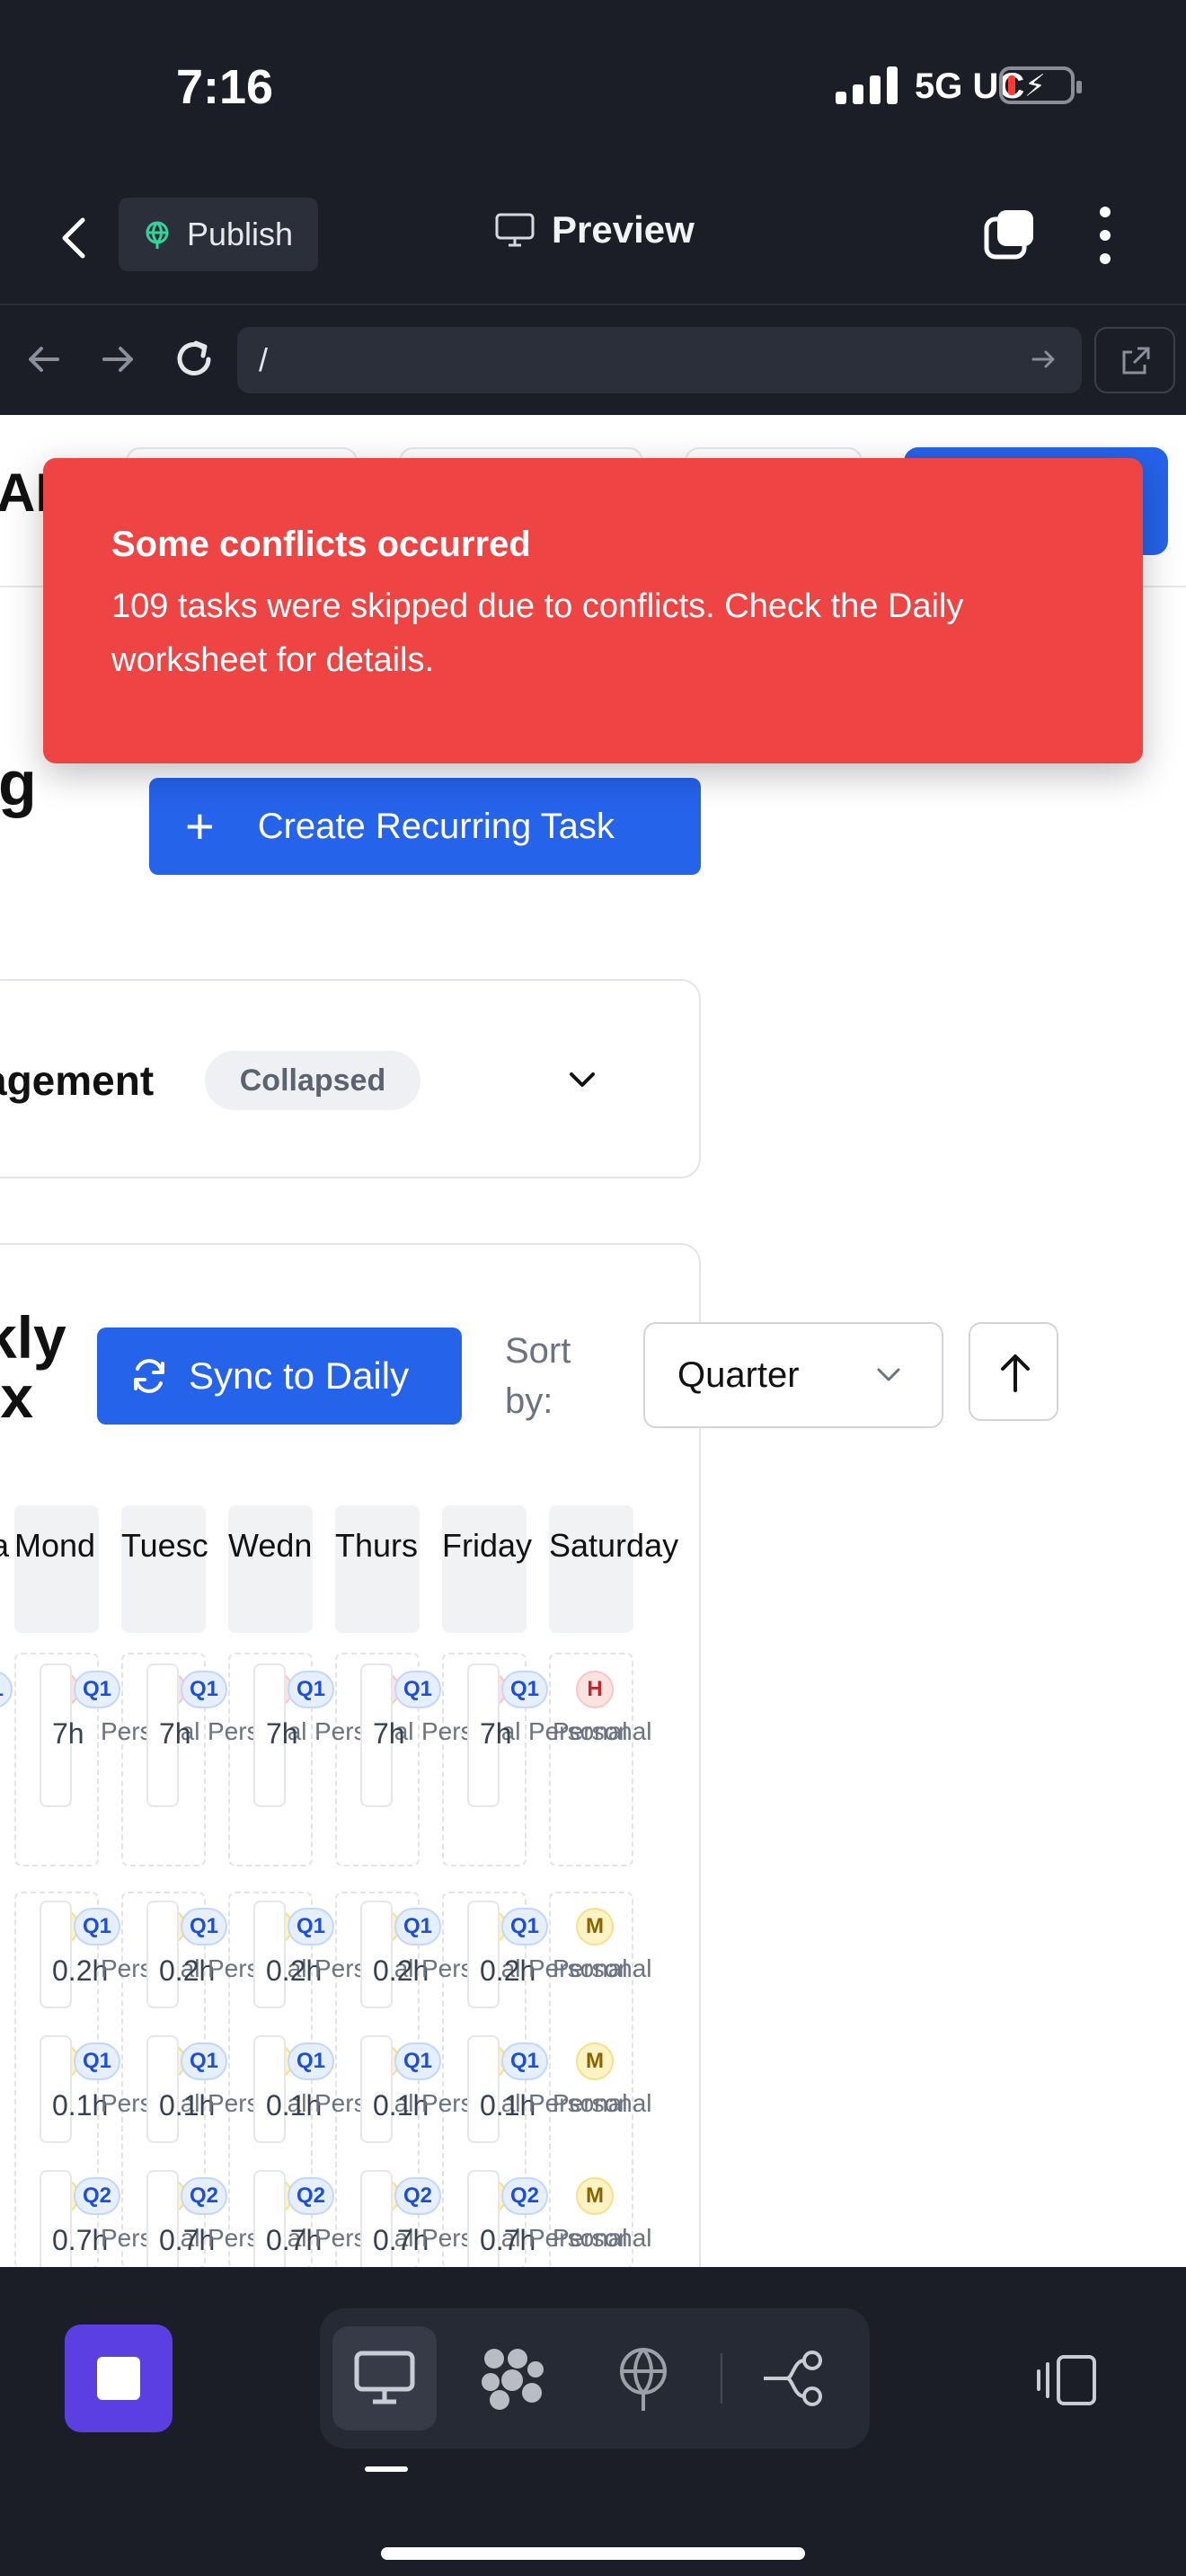 Image resolution: width=1186 pixels, height=2576 pixels. I want to click on day-label: Mond, so click(55, 1545).